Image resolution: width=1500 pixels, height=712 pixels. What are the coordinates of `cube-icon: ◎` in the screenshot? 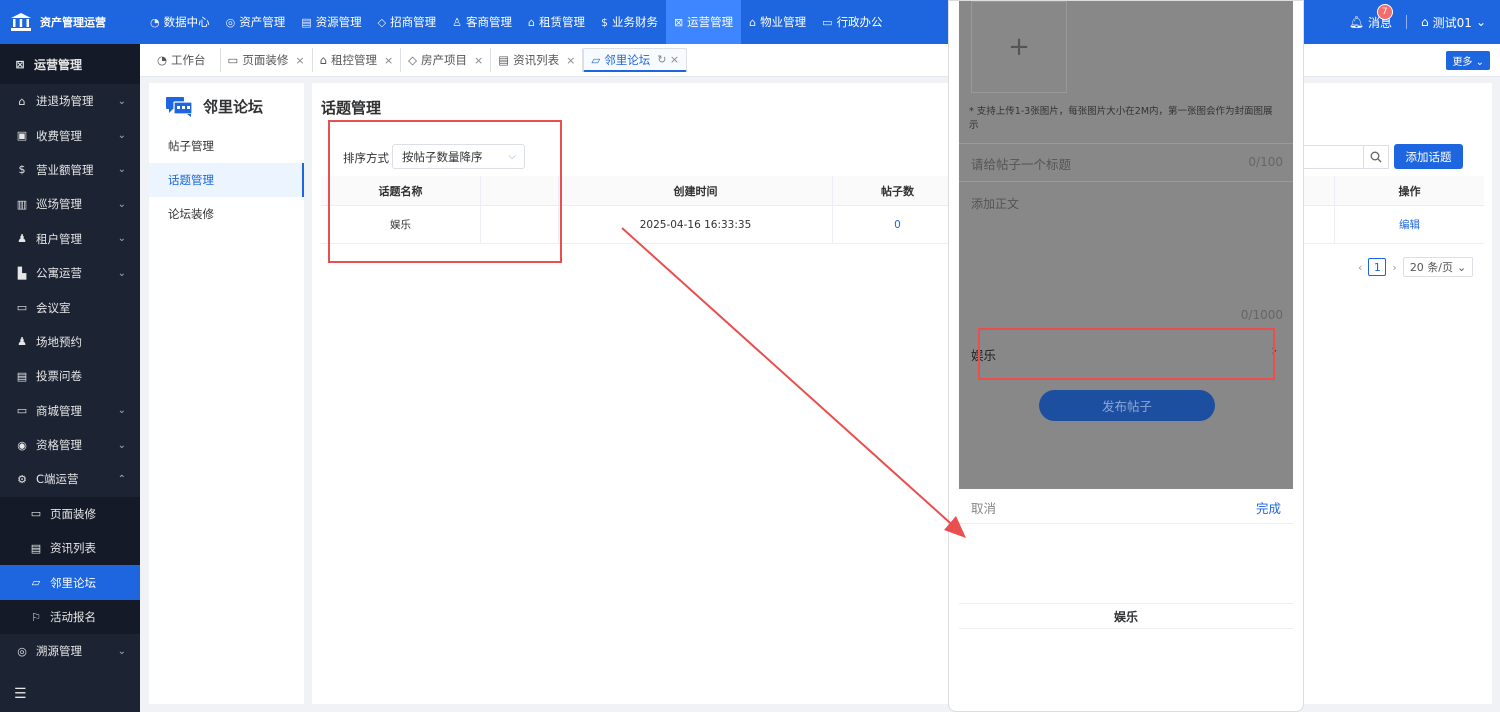 It's located at (230, 22).